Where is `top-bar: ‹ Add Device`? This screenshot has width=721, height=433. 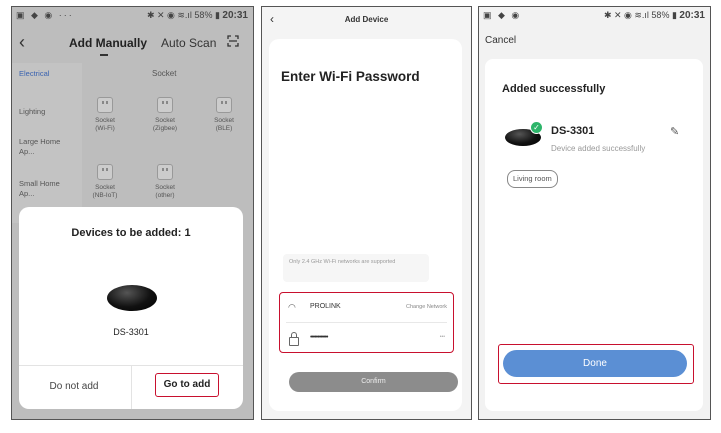
top-bar: ‹ Add Device is located at coordinates (366, 20).